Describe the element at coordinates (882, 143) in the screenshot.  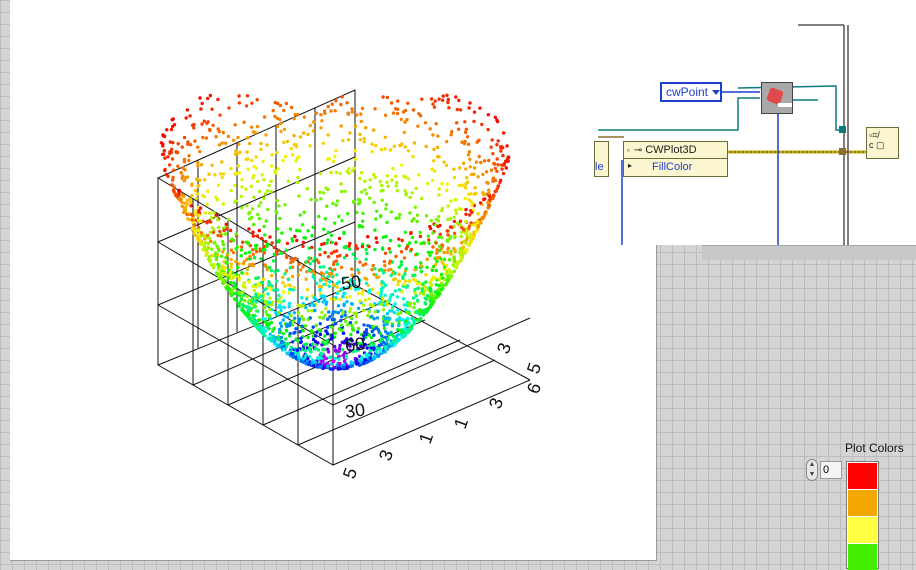
I see `invoke-node-icon: ▫⌗/ᴄ ▢` at that location.